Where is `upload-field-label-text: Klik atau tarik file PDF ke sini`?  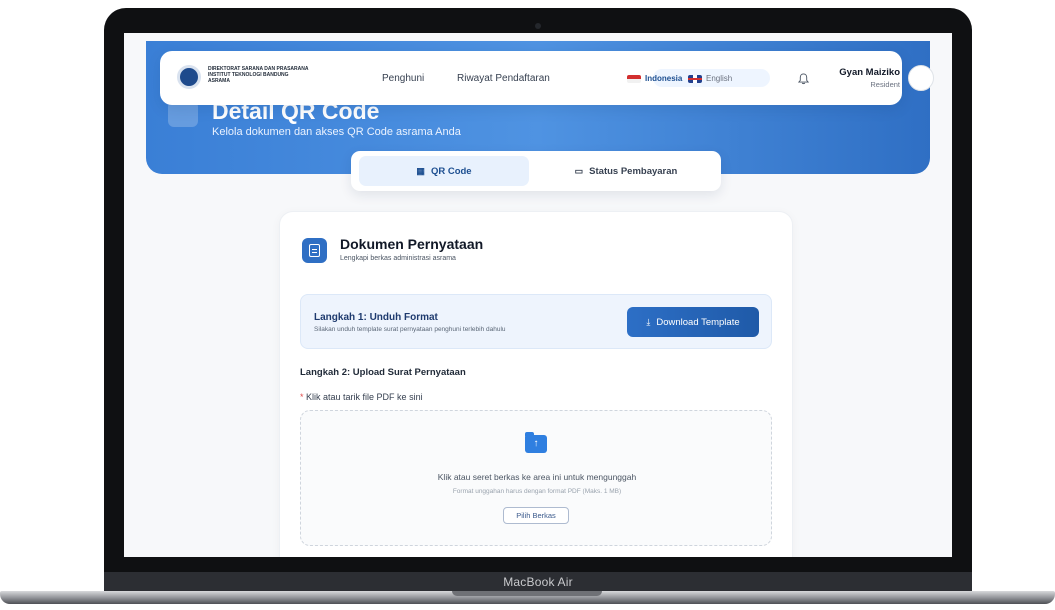
upload-field-label-text: Klik atau tarik file PDF ke sini is located at coordinates (364, 397).